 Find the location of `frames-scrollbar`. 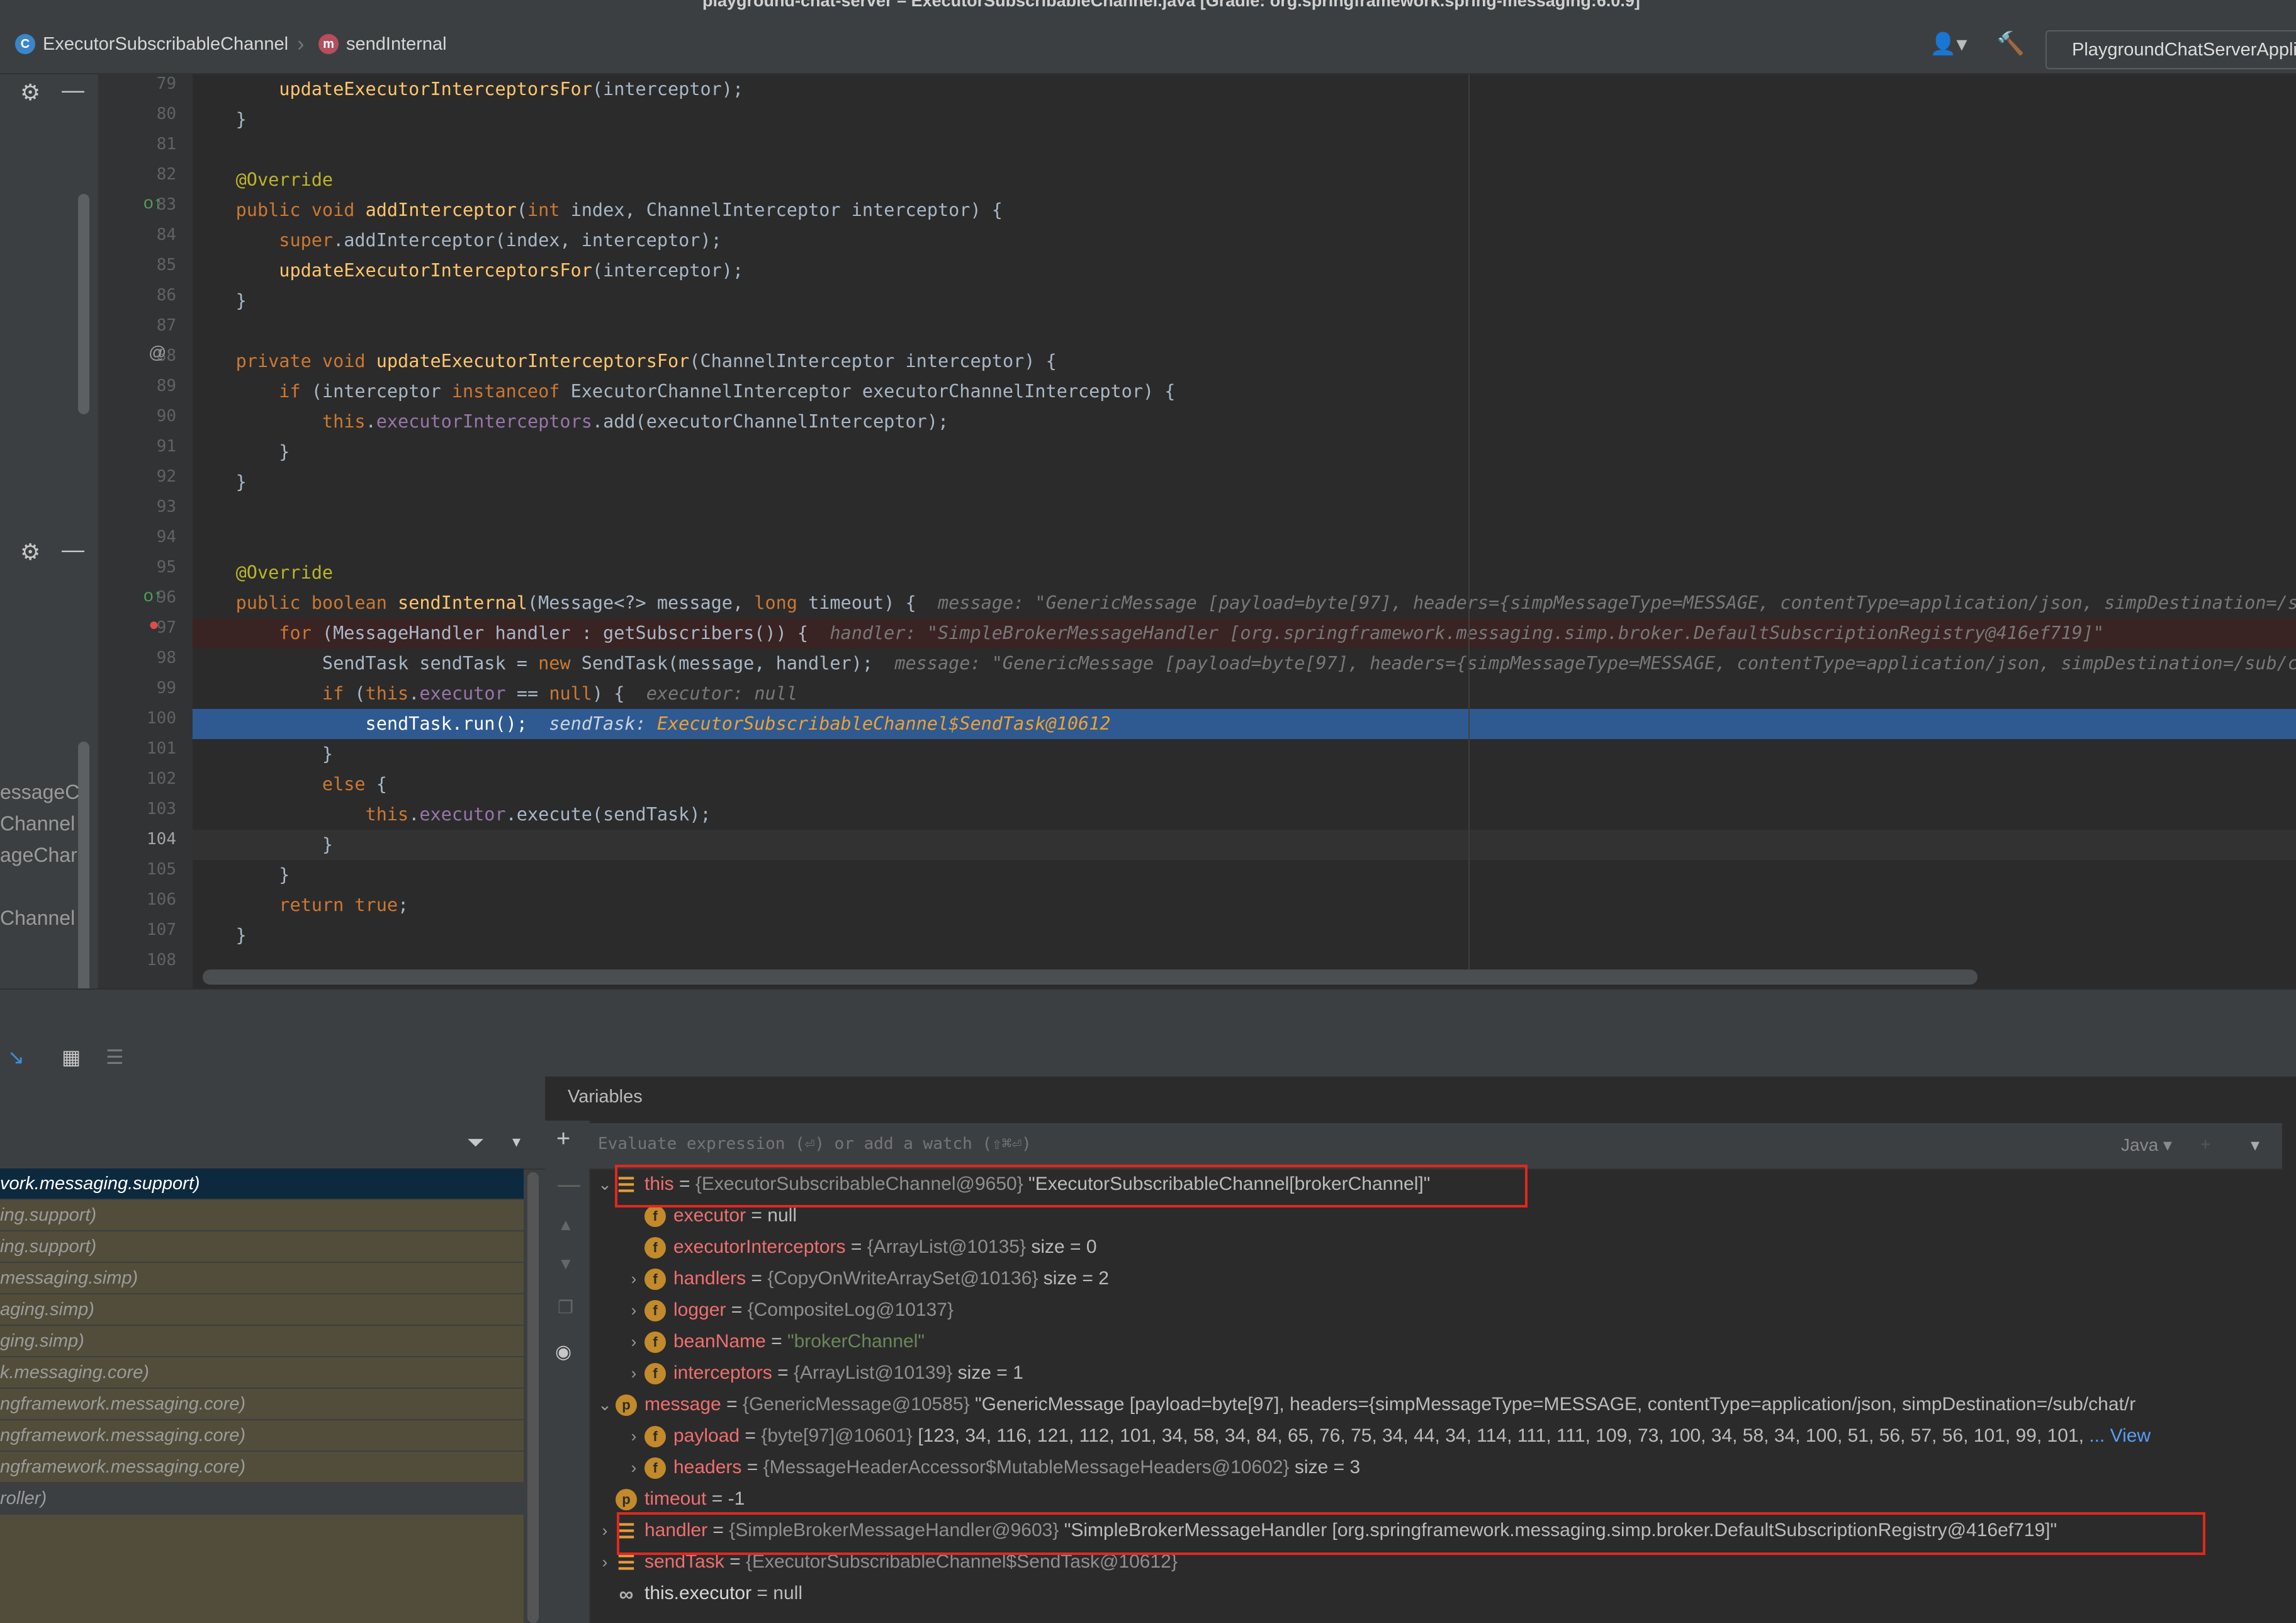

frames-scrollbar is located at coordinates (533, 1398).